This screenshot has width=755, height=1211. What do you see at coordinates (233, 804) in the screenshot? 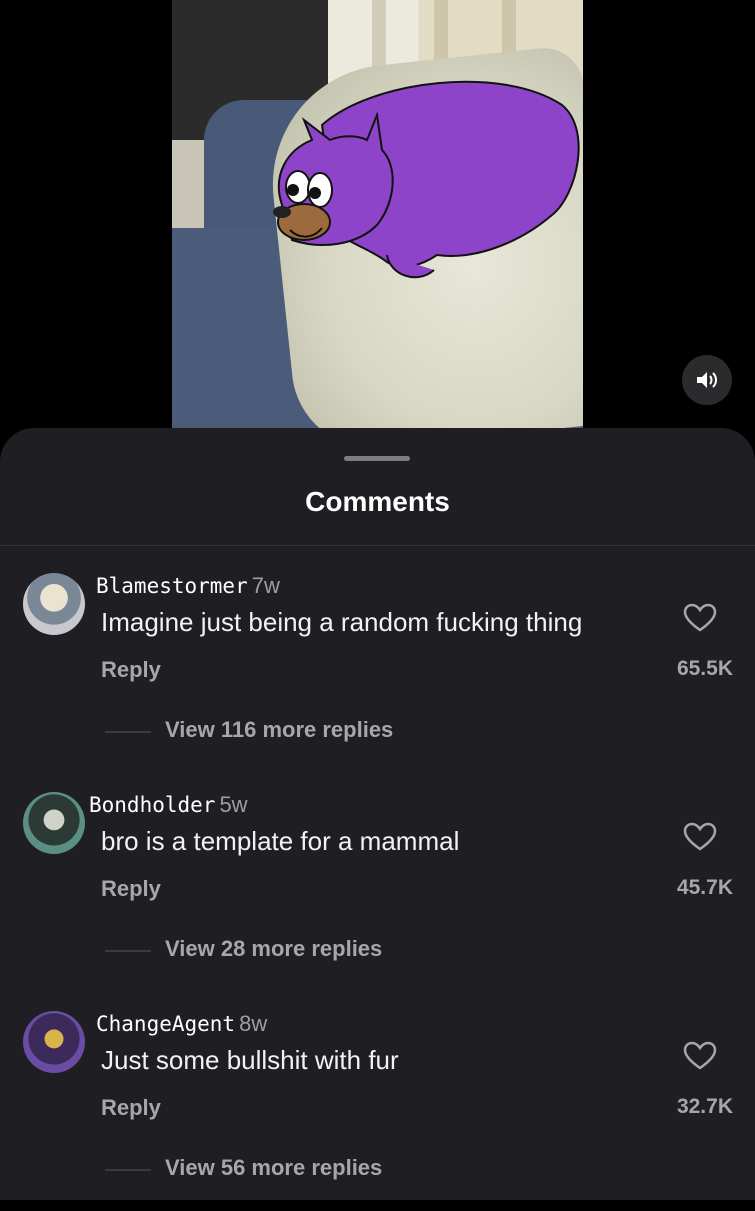
I see `comment-age: 5w` at bounding box center [233, 804].